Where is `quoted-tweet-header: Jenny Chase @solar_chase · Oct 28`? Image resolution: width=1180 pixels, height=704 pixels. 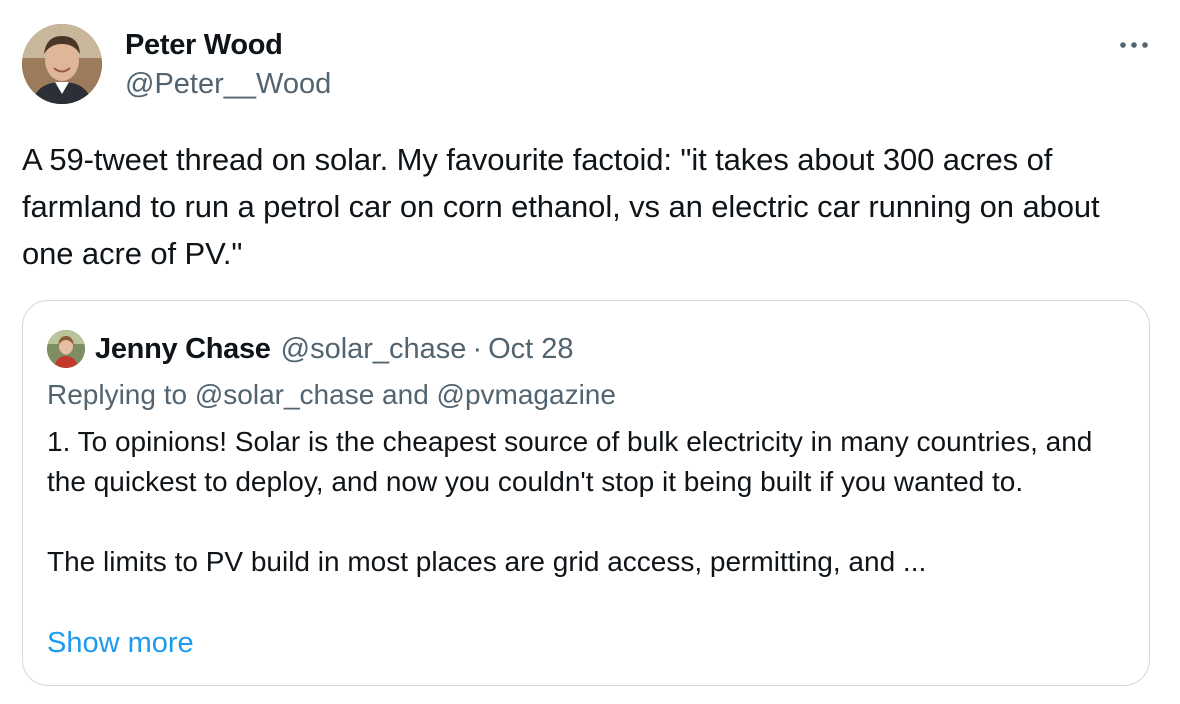
quoted-tweet-header: Jenny Chase @solar_chase · Oct 28 is located at coordinates (334, 349).